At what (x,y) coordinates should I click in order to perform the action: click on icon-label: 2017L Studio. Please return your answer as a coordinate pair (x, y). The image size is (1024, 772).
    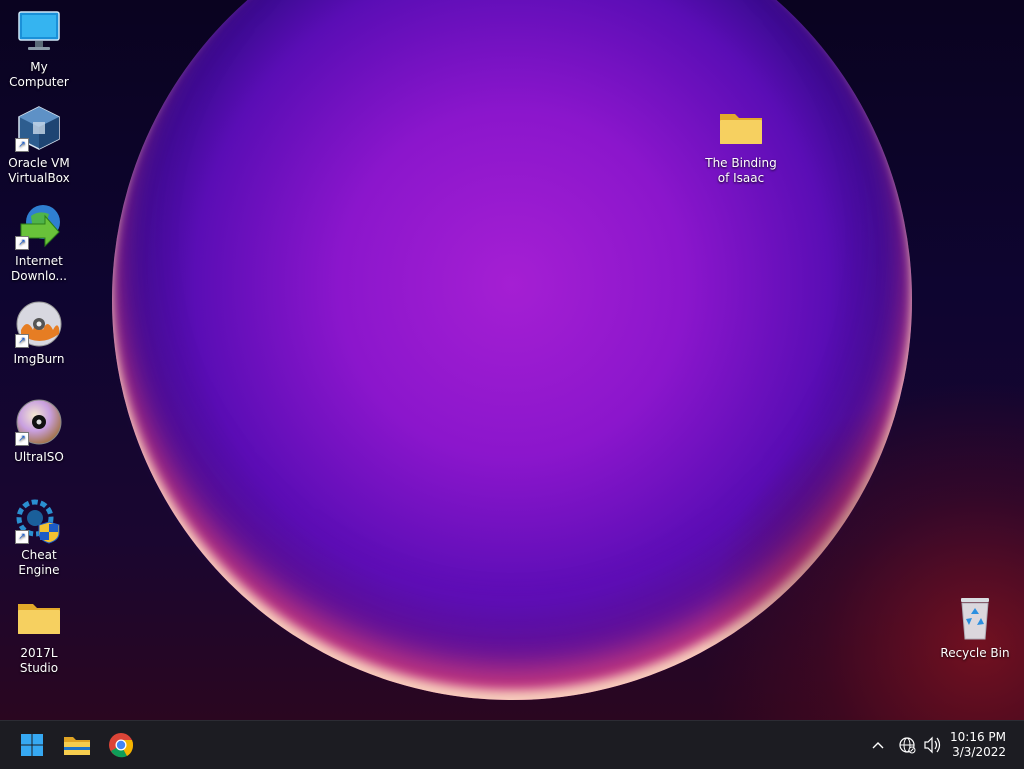
    Looking at the image, I should click on (39, 660).